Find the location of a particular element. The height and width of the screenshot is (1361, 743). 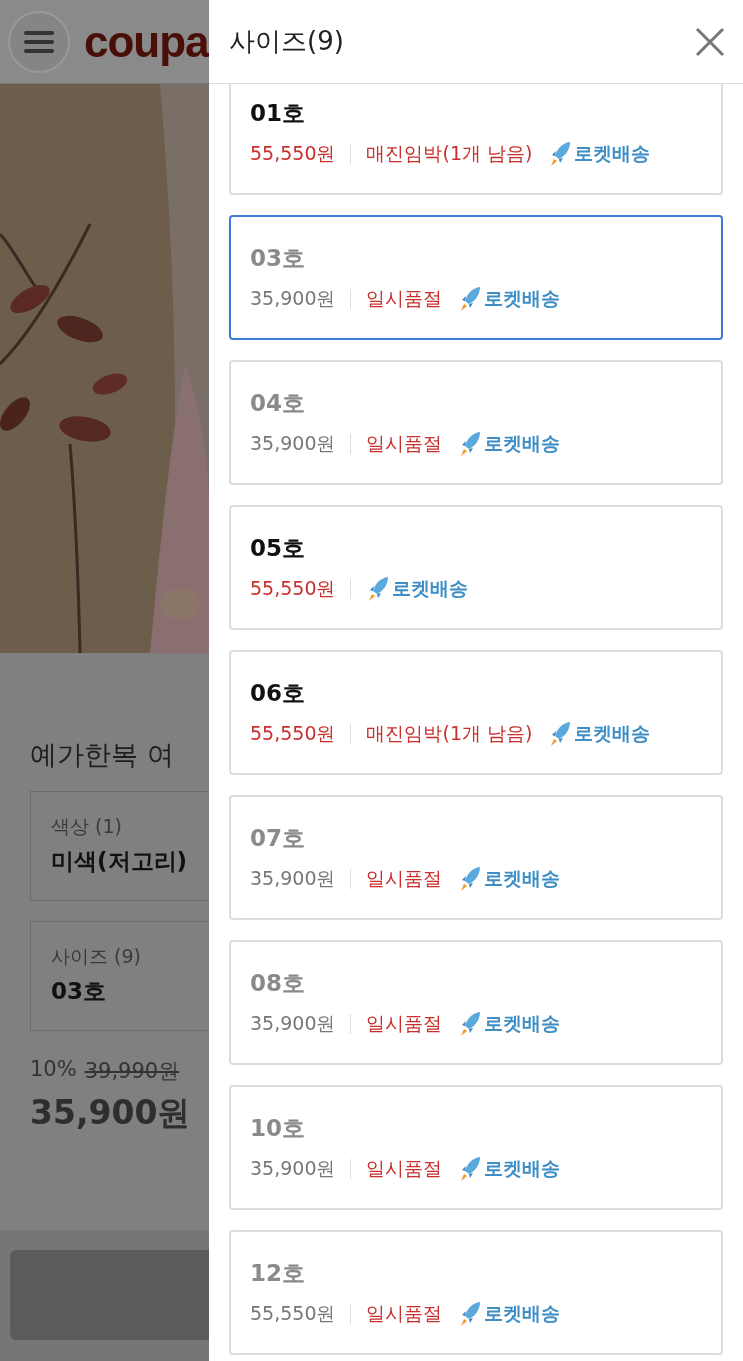

size-option: 05호 55,550원 로켓배송 is located at coordinates (476, 567).